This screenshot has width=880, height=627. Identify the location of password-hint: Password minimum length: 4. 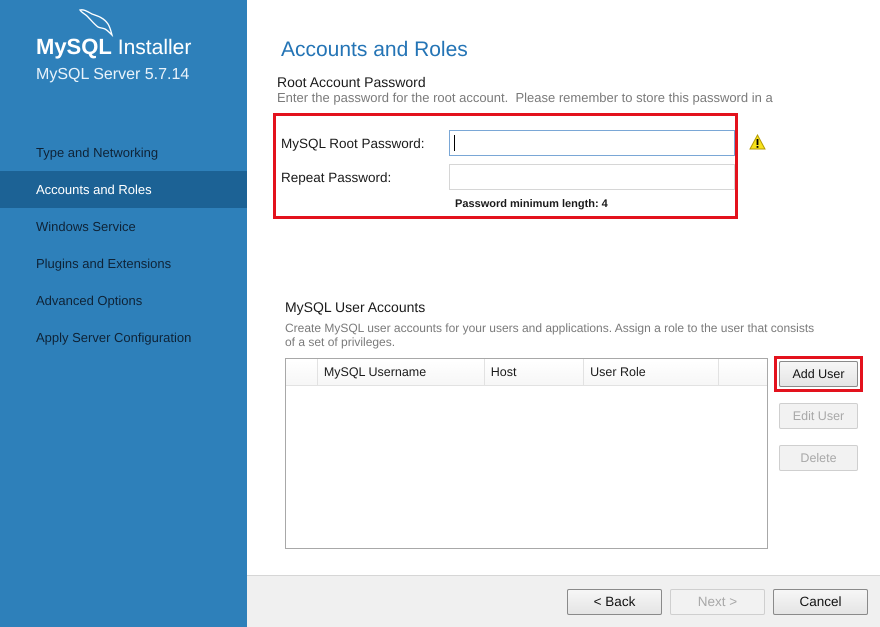
(532, 204).